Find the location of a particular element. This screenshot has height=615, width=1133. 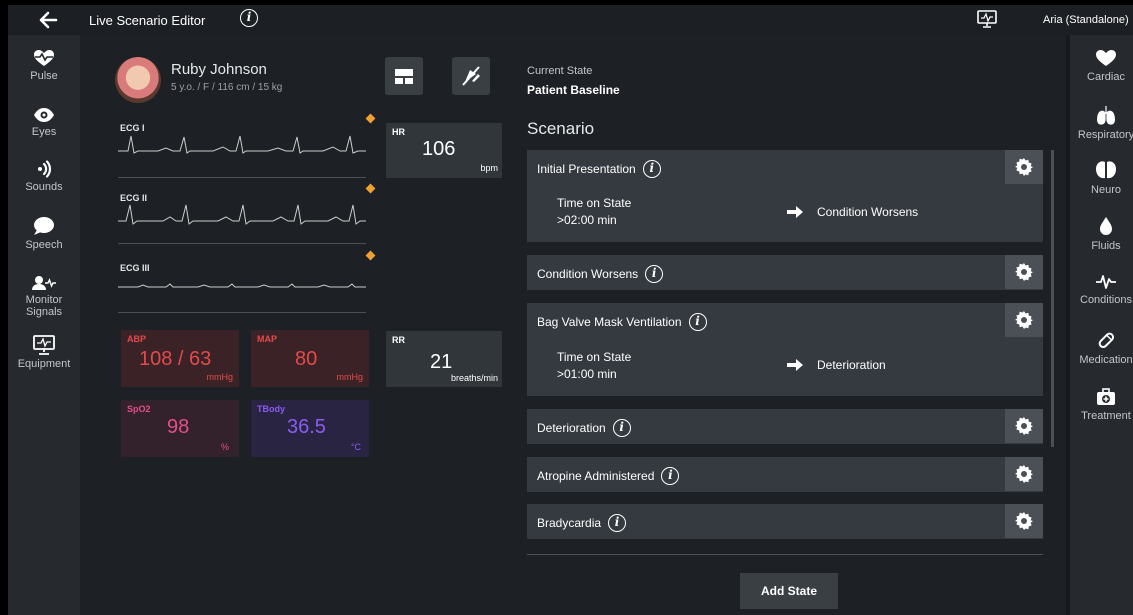

nav-item-equipment: Equipment is located at coordinates (44, 352).